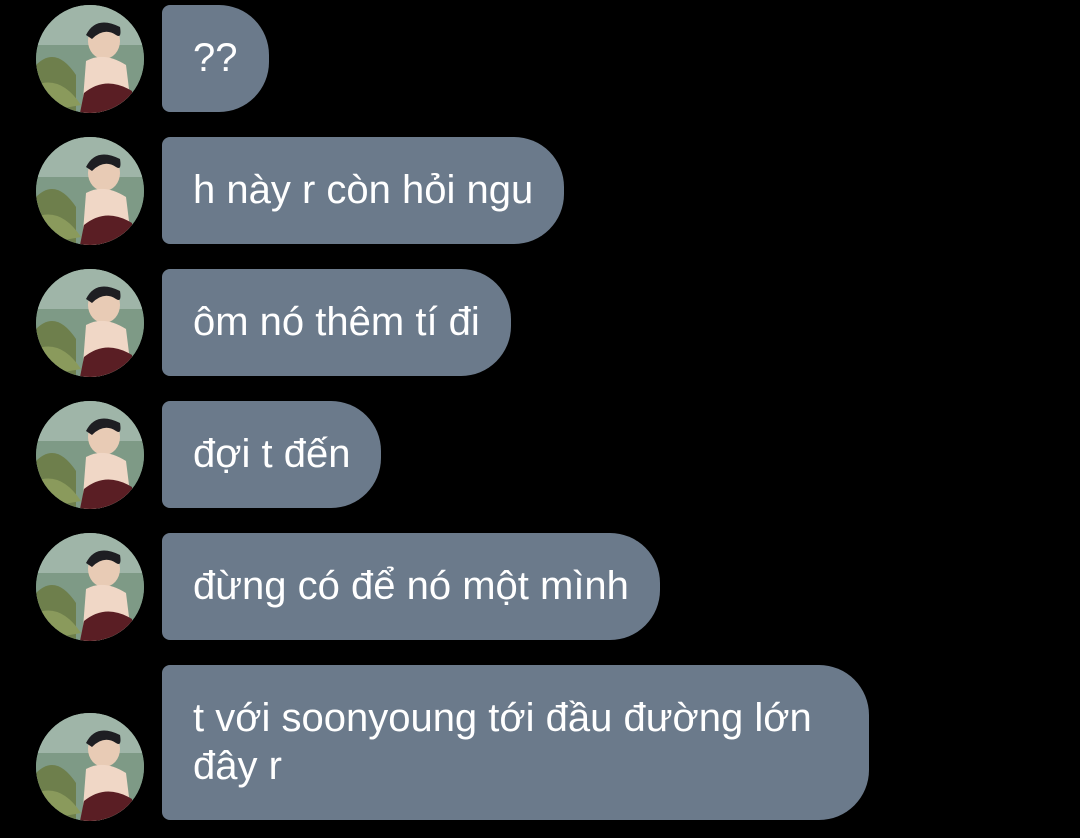 The height and width of the screenshot is (838, 1080). I want to click on message-bubble: t với soonyoung tới đầu đường lớn đây r, so click(515, 742).